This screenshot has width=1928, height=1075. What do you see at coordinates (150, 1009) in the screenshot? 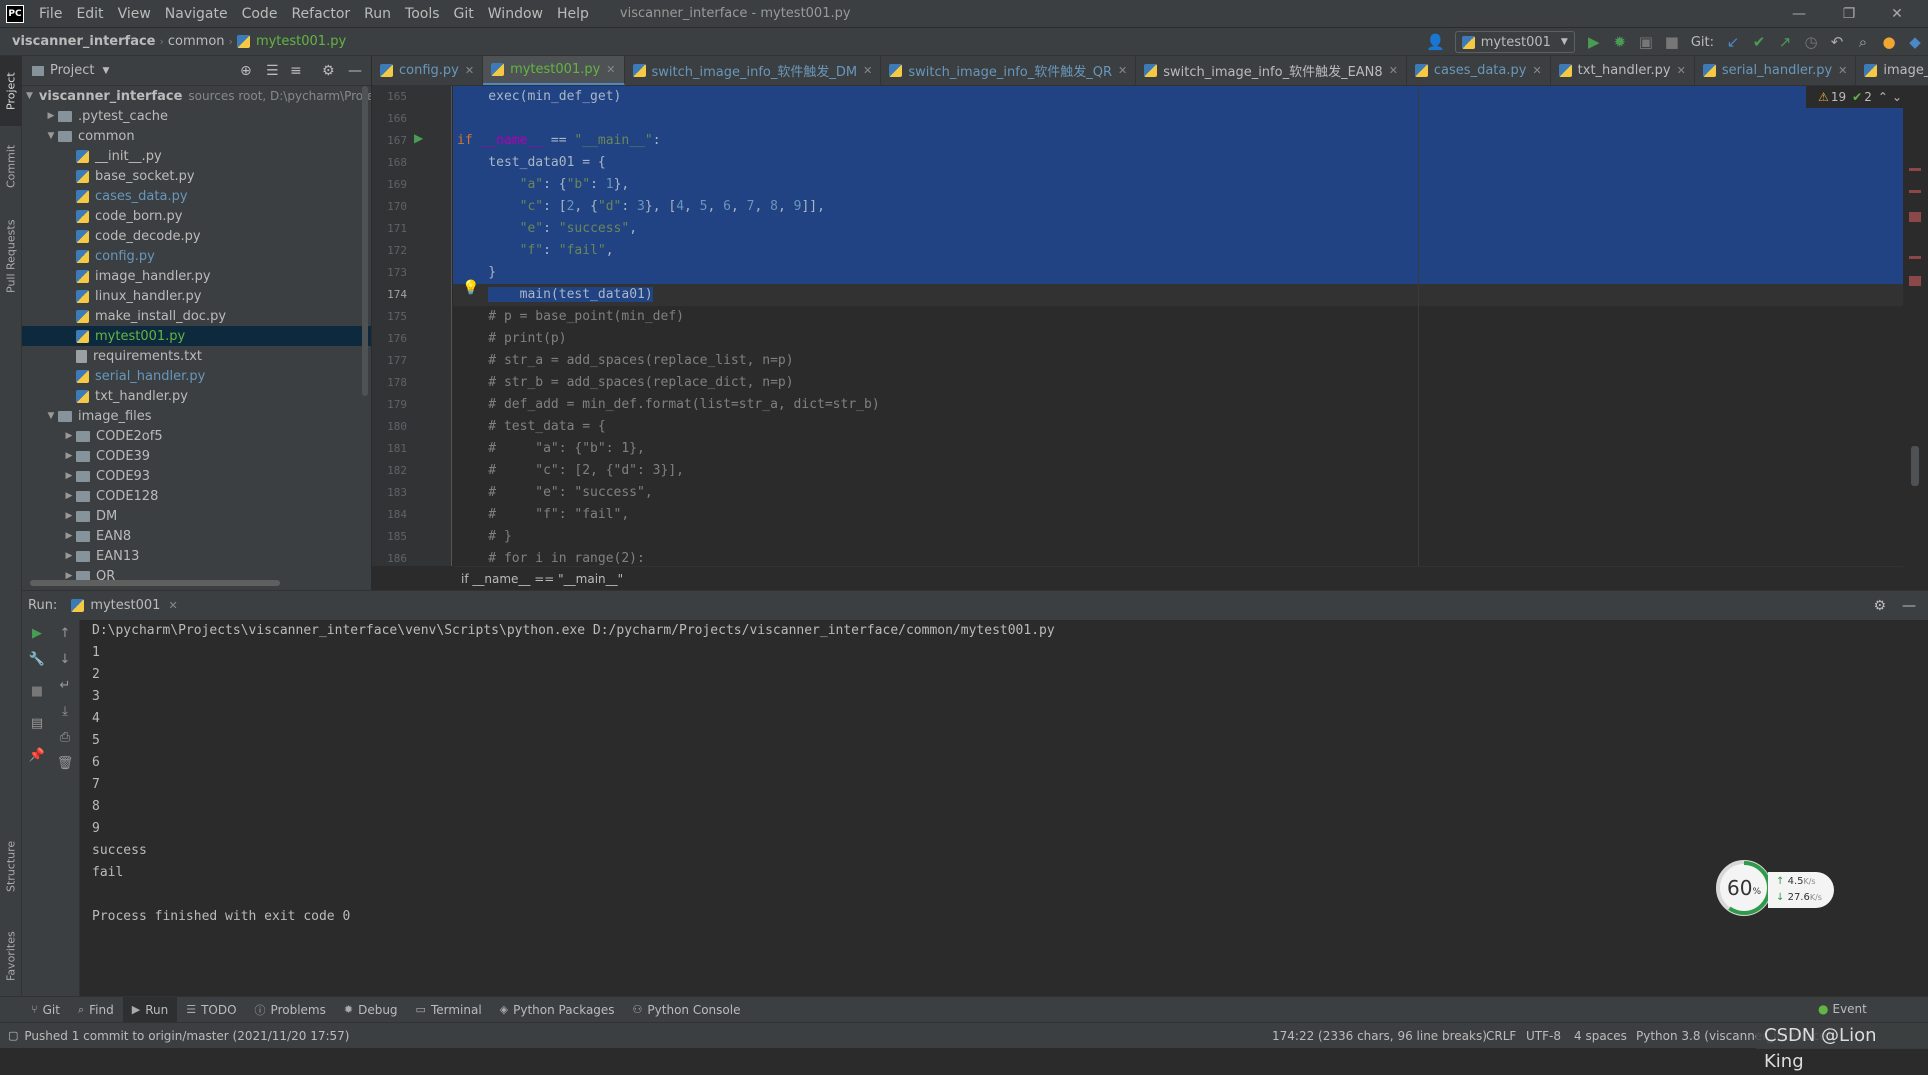
I see `tool-tab-run: ▶ Run` at bounding box center [150, 1009].